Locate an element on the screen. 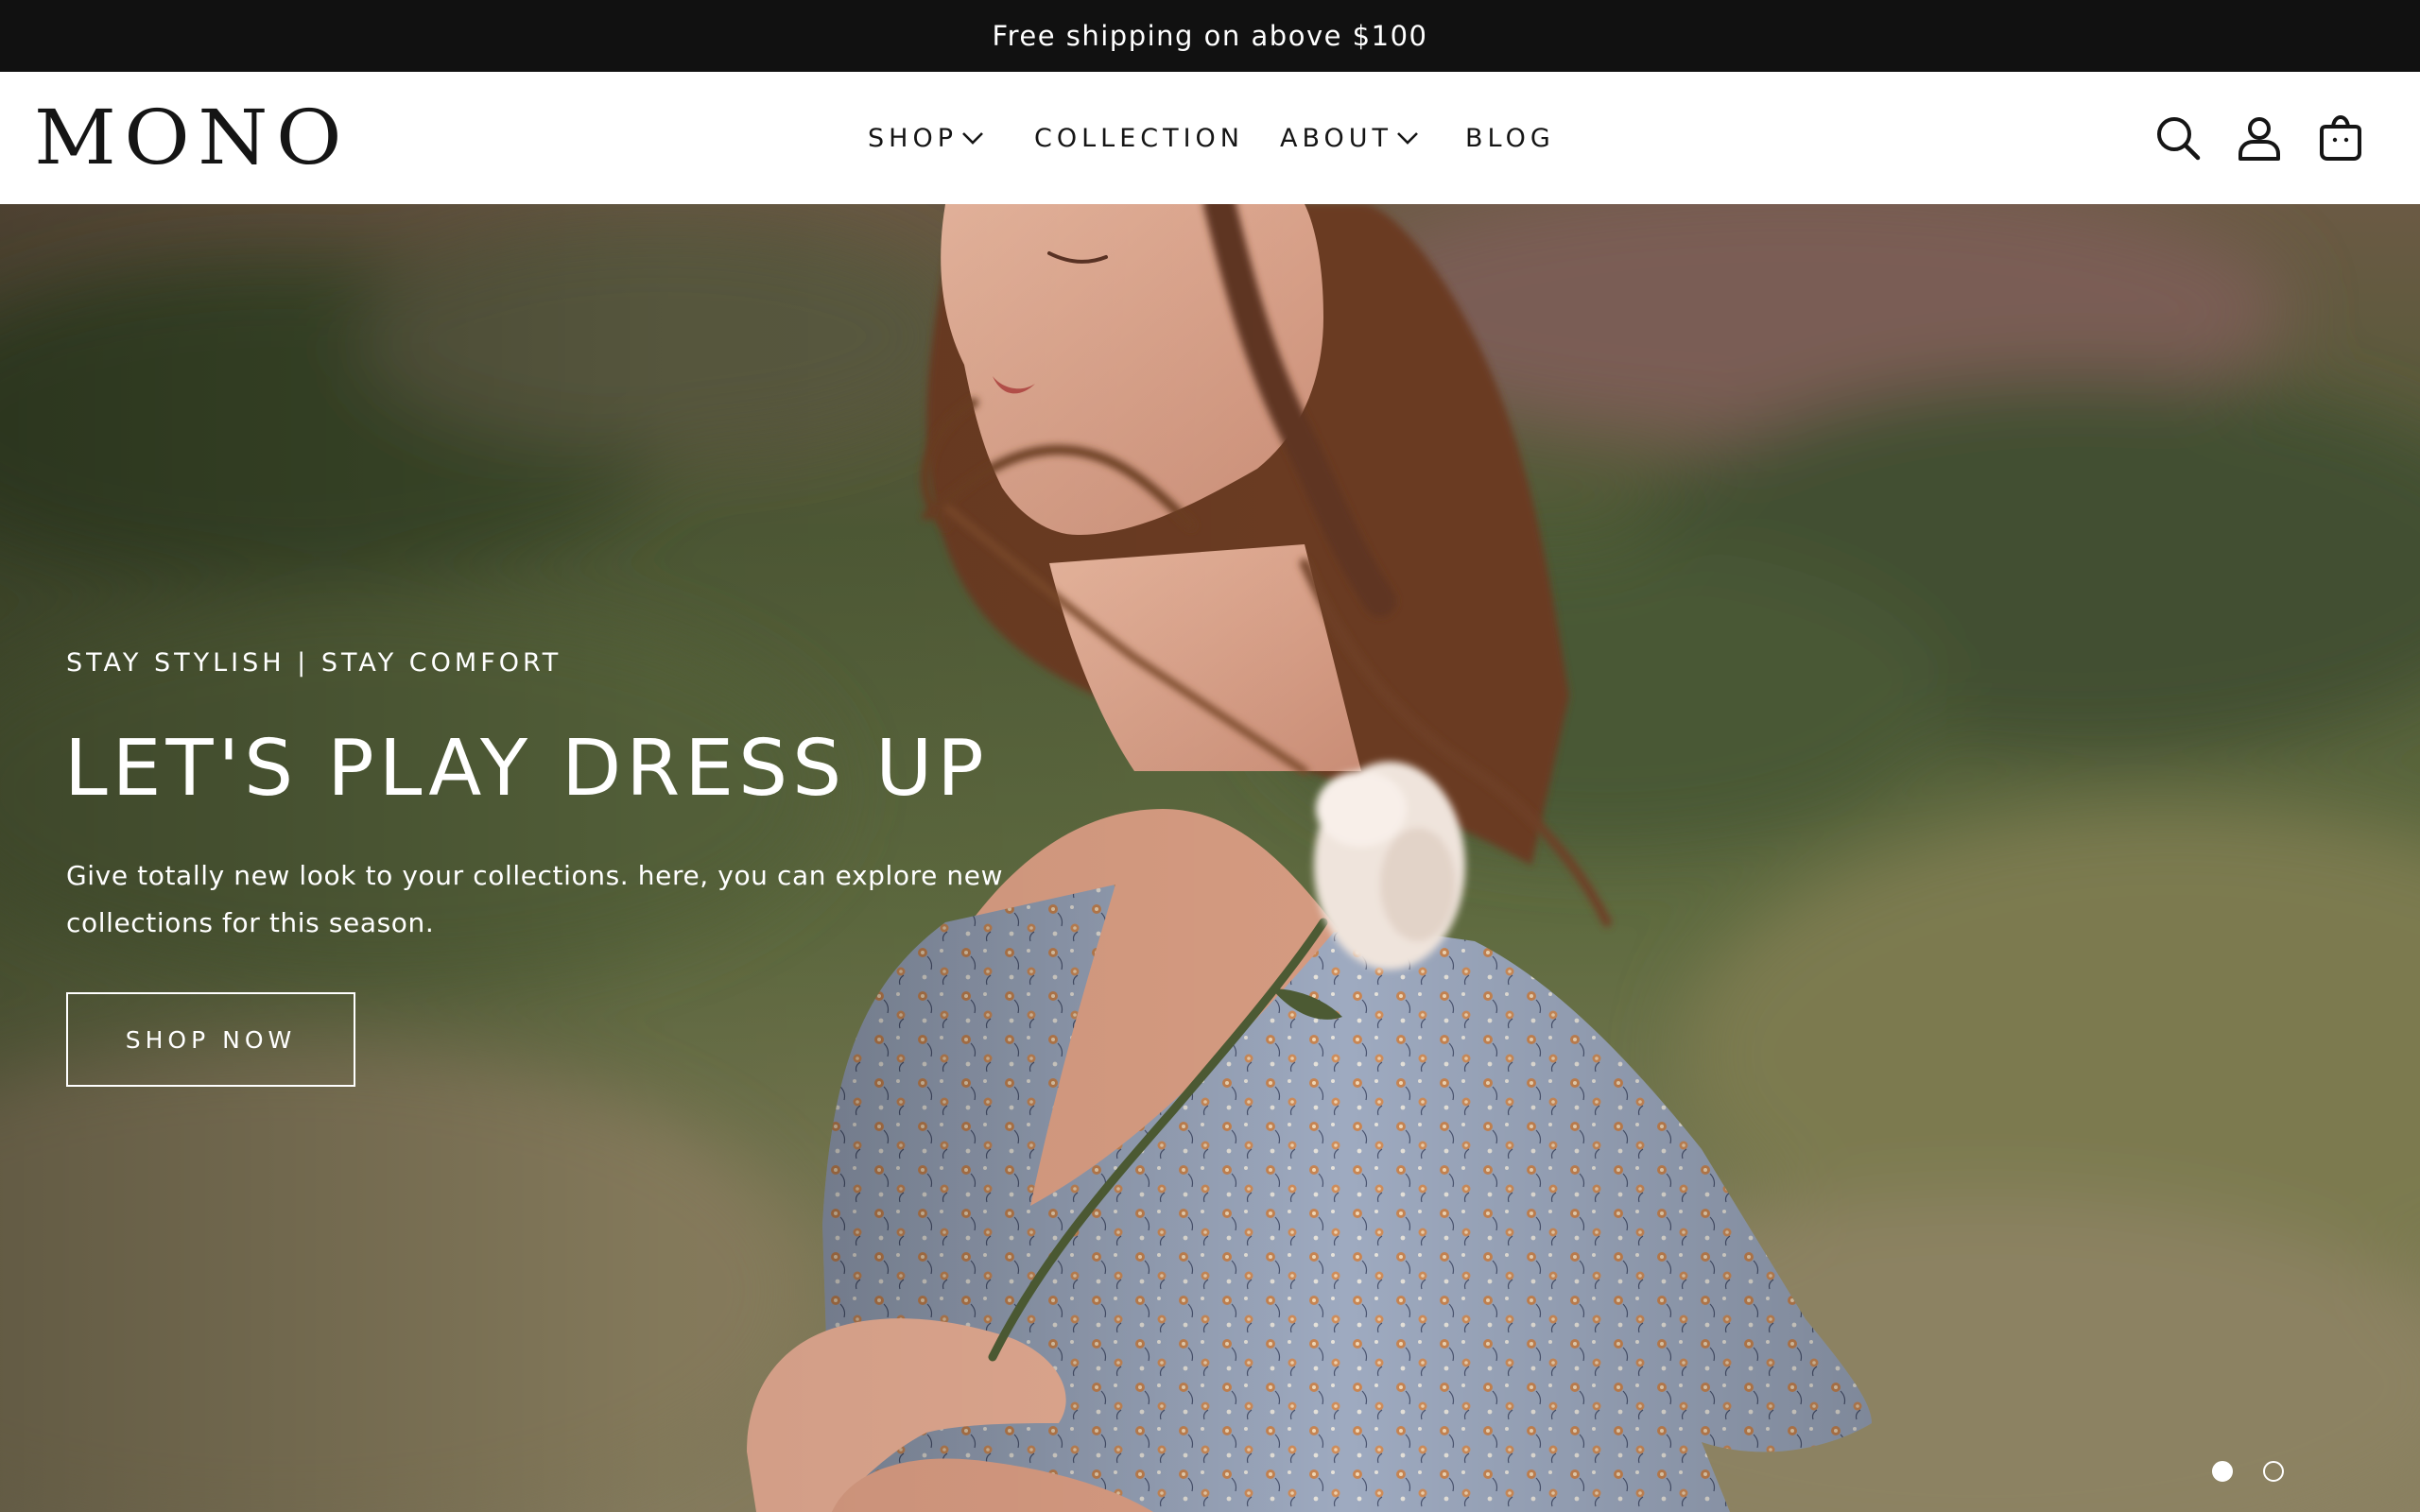 The image size is (2420, 1512). announcement-bar: Free shipping on above $100 is located at coordinates (1210, 36).